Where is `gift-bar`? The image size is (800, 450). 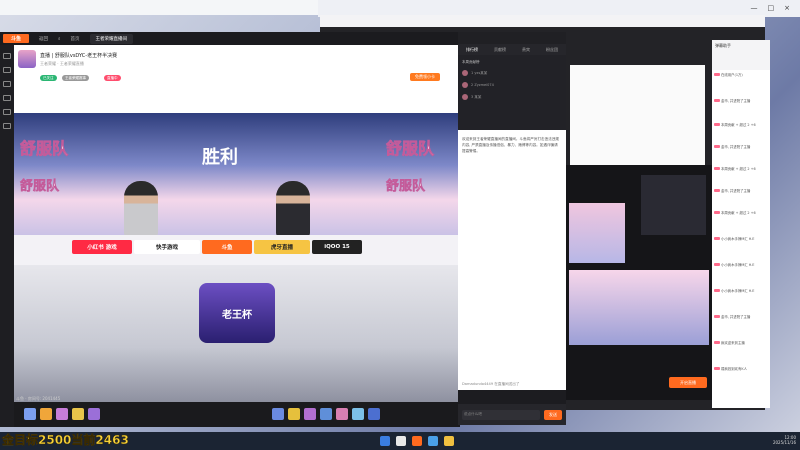
gift-bar is located at coordinates (237, 414).